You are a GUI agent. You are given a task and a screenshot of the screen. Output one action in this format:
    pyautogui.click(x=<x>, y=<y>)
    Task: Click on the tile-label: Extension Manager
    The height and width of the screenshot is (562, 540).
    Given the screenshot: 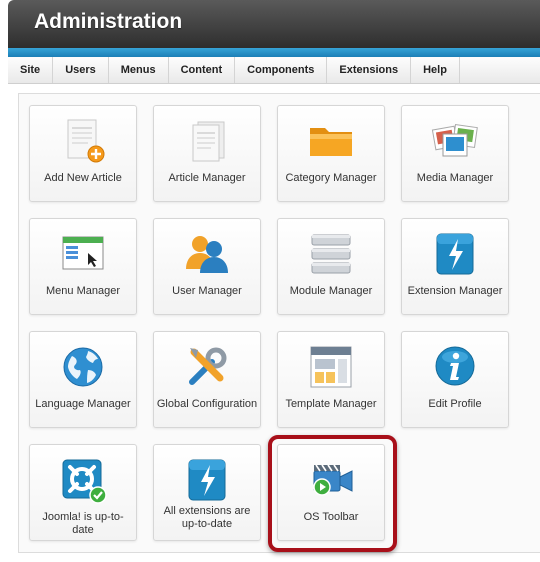 What is the action you would take?
    pyautogui.click(x=455, y=291)
    